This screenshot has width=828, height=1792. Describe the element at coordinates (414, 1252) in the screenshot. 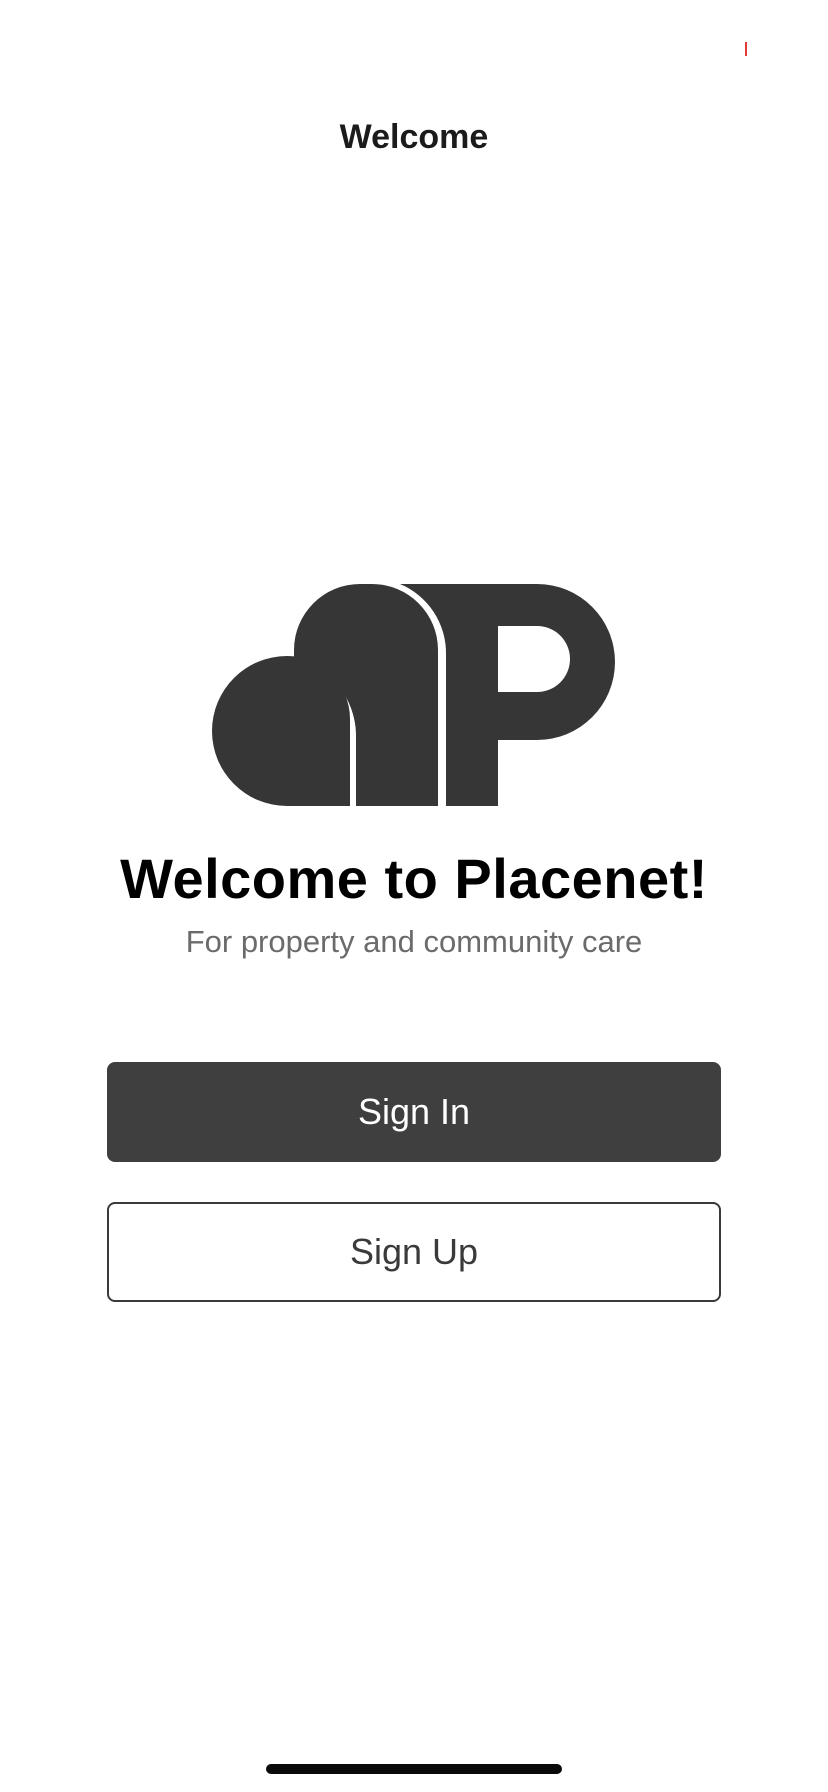

I see `sign-up-button: Sign Up` at that location.